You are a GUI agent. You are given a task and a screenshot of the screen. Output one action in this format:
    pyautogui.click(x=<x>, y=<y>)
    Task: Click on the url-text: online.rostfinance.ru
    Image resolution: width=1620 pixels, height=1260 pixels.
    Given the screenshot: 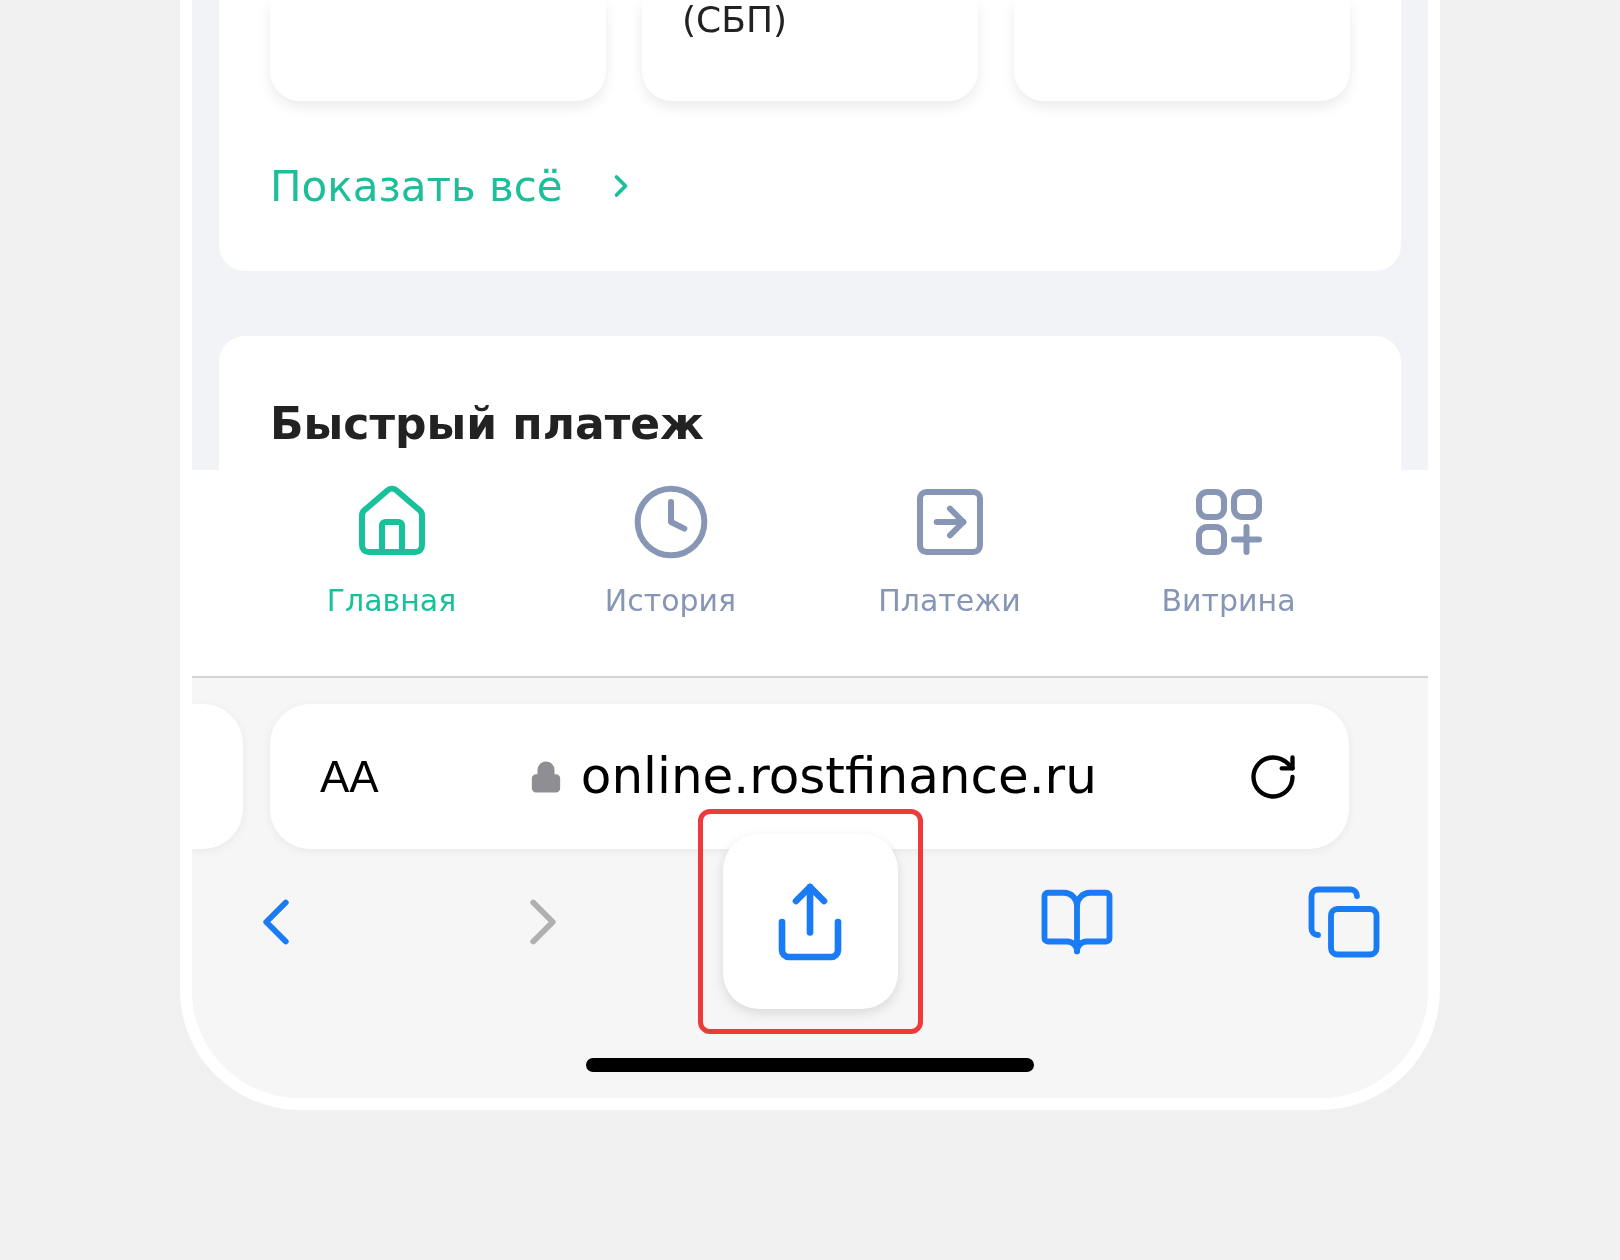 What is the action you would take?
    pyautogui.click(x=838, y=776)
    